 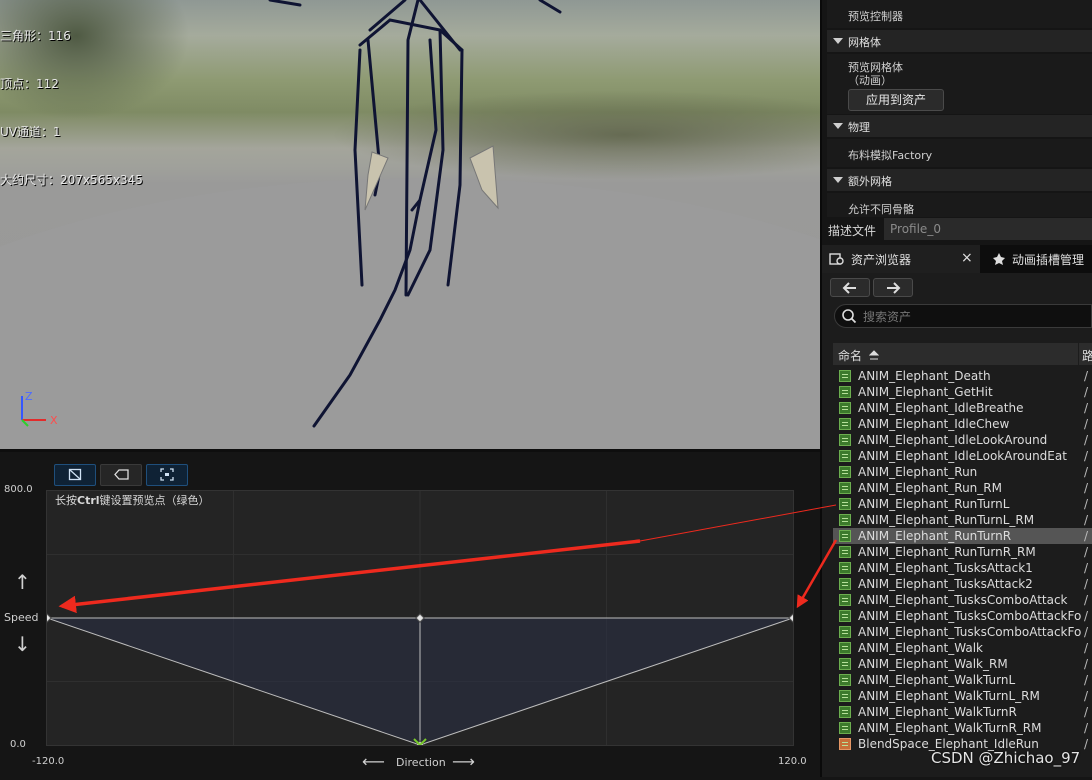 I want to click on apply-to-asset-button: 应用到资产, so click(x=896, y=100).